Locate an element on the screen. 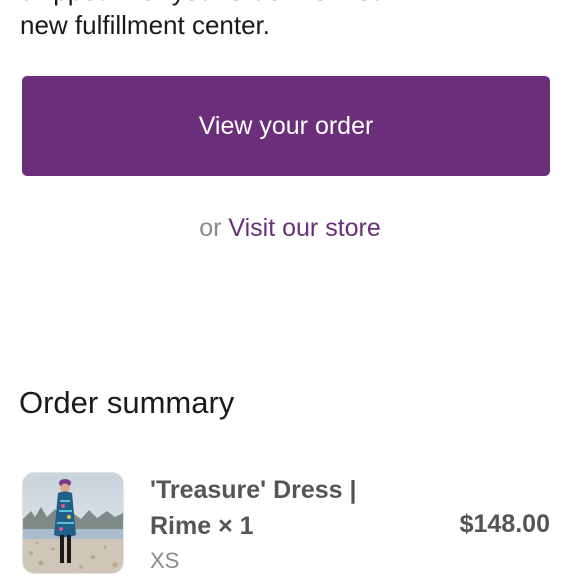 This screenshot has width=580, height=580. visit-store-link: Visit our store is located at coordinates (304, 228).